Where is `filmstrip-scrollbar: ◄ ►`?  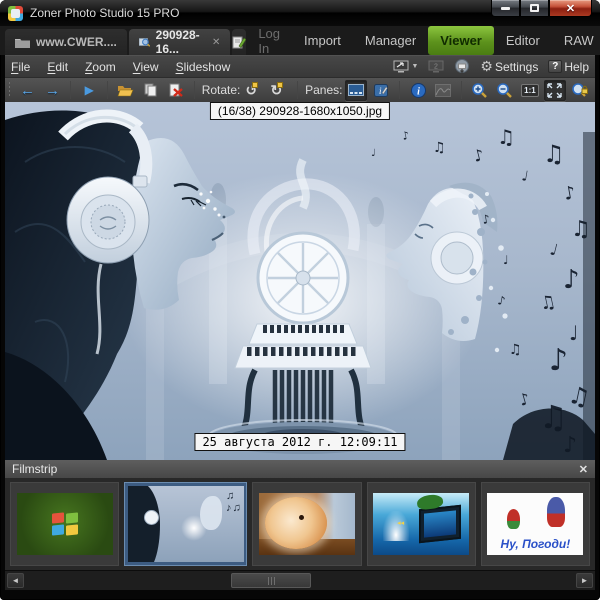 filmstrip-scrollbar: ◄ ► is located at coordinates (300, 580).